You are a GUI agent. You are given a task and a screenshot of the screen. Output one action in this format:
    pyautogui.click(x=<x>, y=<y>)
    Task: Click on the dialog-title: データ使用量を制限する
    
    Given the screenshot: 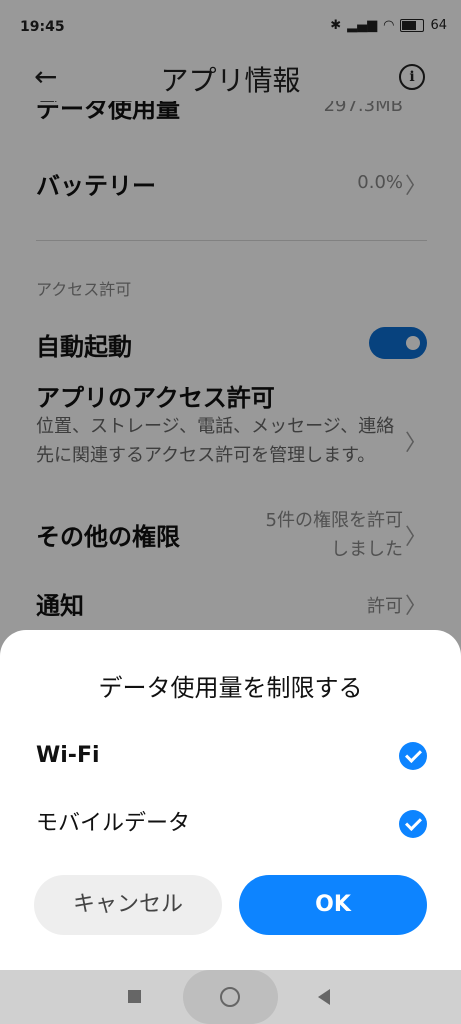 What is the action you would take?
    pyautogui.click(x=230, y=688)
    